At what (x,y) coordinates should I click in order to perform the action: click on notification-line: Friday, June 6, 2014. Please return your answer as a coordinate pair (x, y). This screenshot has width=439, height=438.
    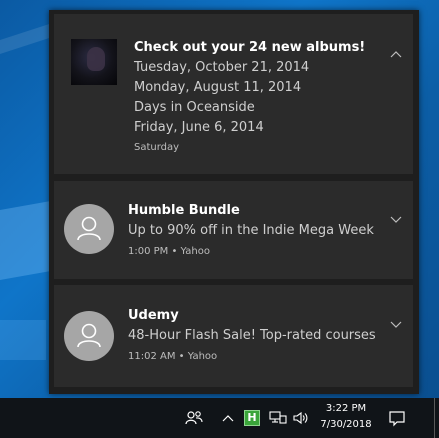
    Looking at the image, I should click on (199, 127).